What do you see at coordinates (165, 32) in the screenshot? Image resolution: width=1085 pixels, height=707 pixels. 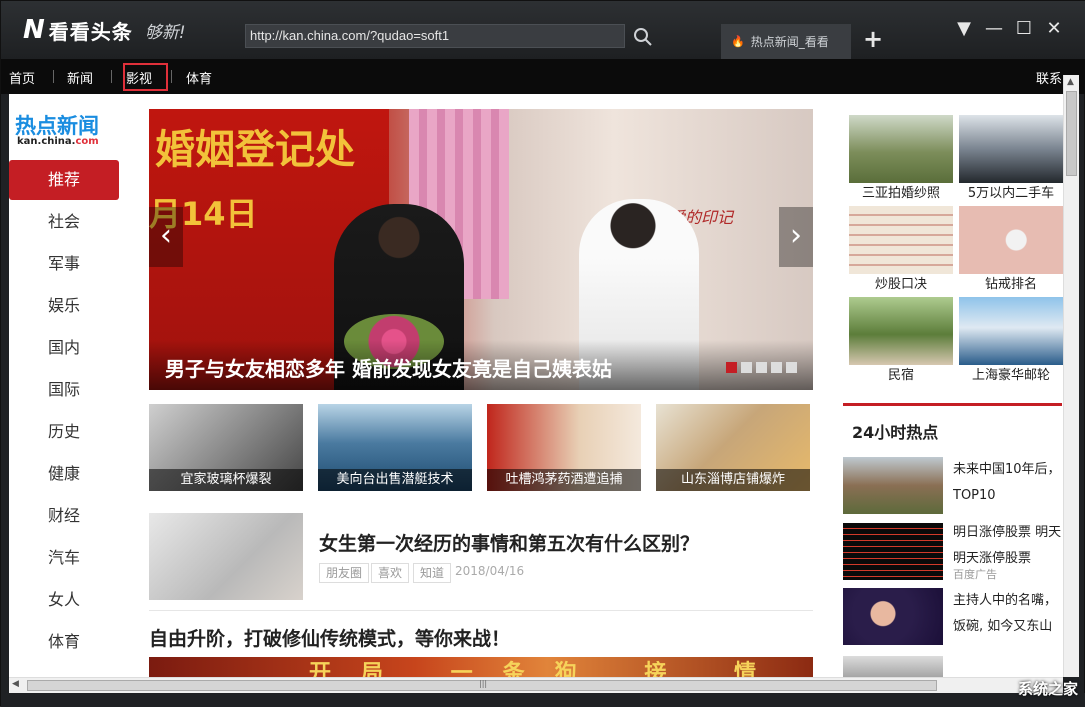 I see `app-slogan: 够新!` at bounding box center [165, 32].